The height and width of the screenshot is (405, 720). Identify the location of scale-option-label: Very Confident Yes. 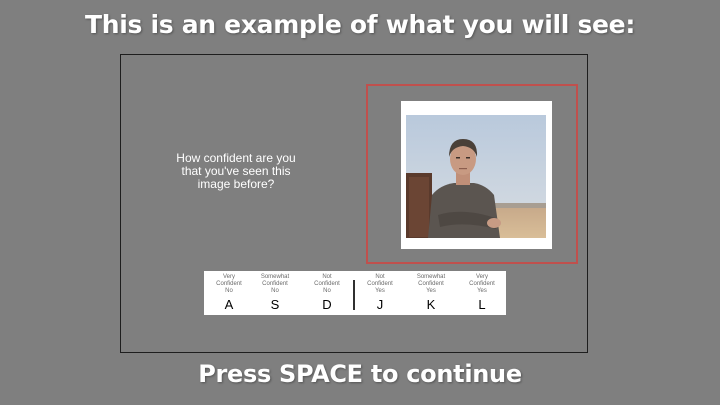
(482, 284).